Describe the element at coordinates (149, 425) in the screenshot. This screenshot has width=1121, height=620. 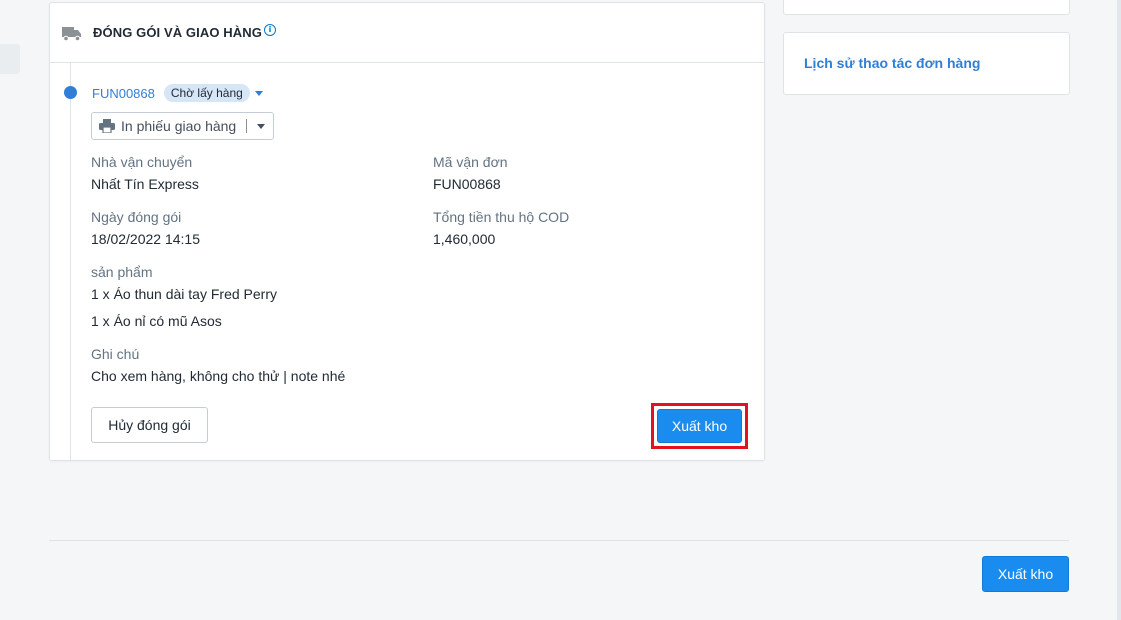
I see `cancel-packing-button: Hủy đóng gói` at that location.